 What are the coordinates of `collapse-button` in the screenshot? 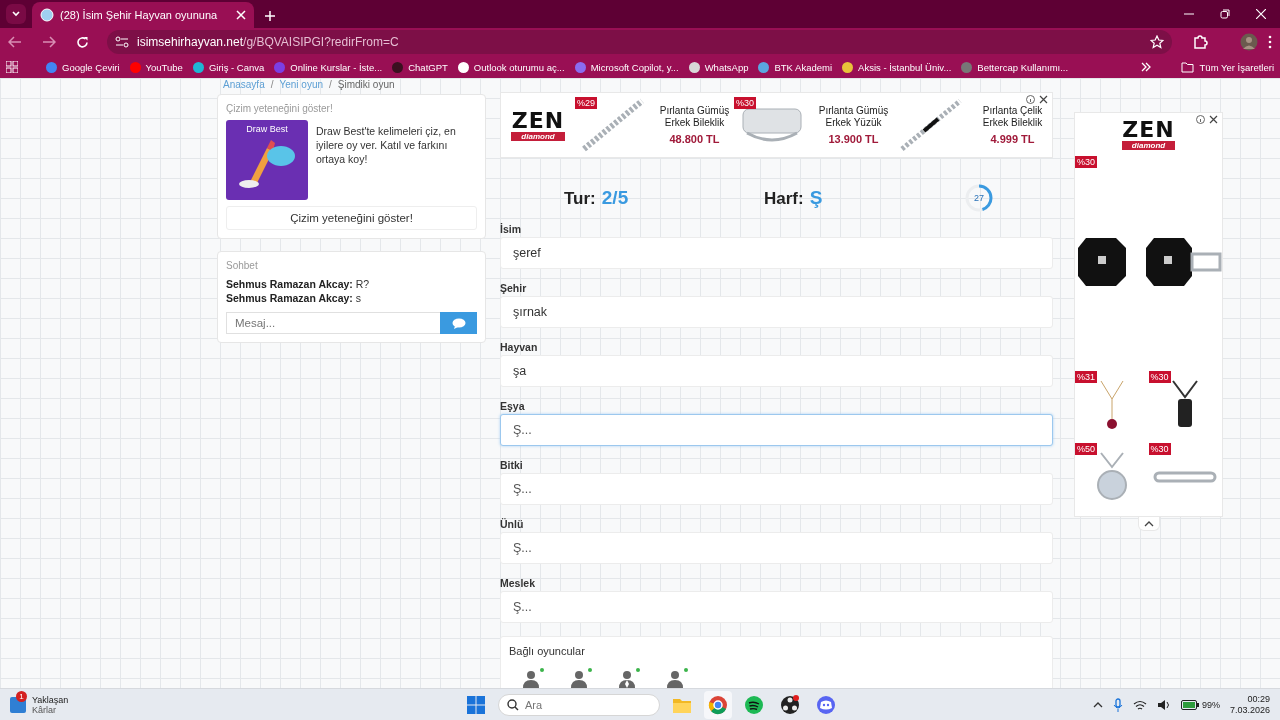 It's located at (1148, 524).